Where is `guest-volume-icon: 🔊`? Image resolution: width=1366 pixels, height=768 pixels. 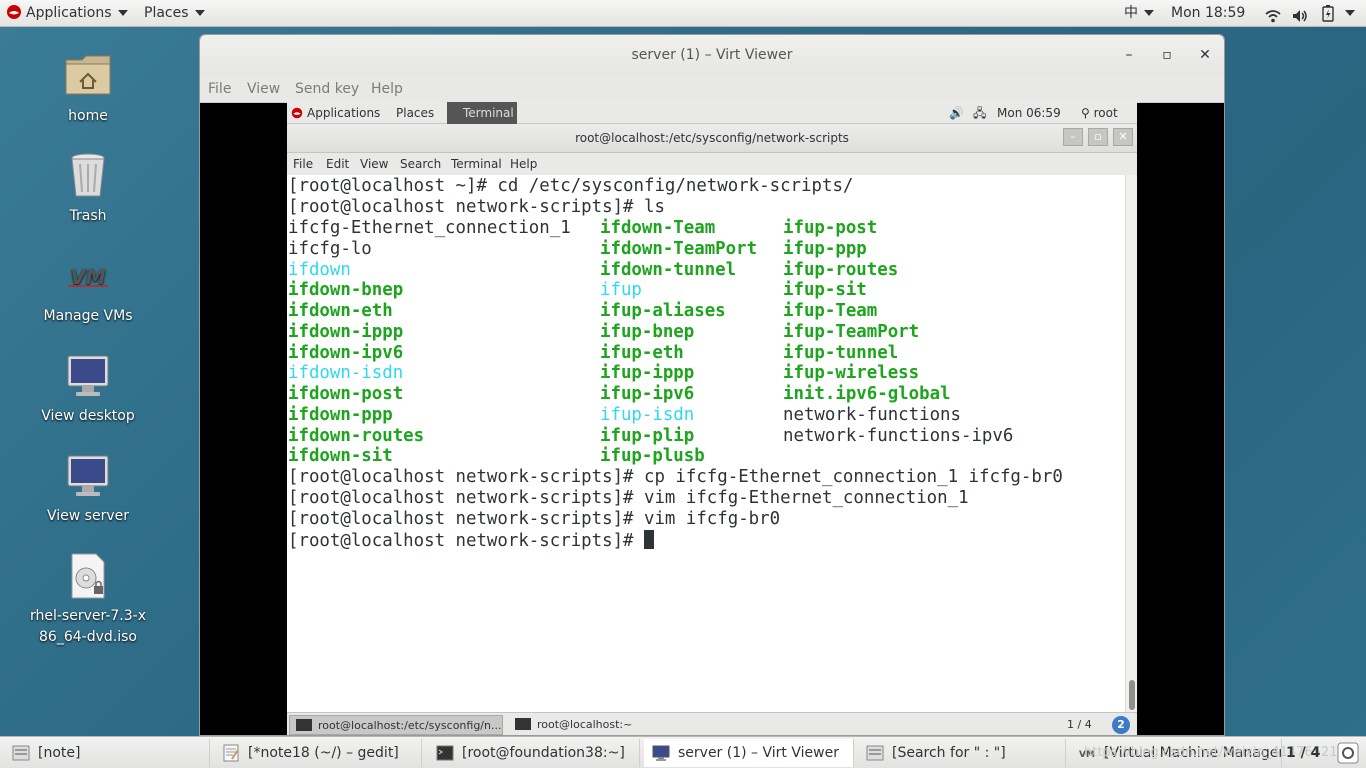 guest-volume-icon: 🔊 is located at coordinates (956, 113).